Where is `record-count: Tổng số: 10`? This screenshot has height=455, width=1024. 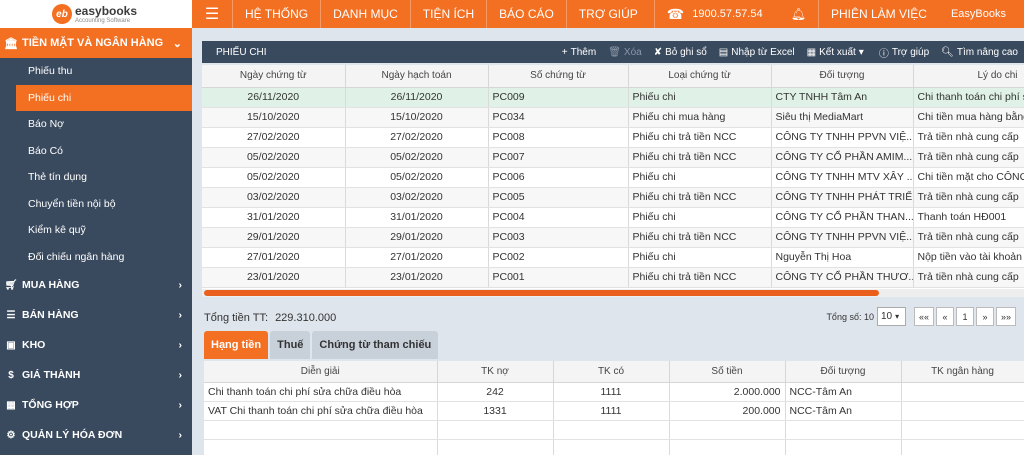 record-count: Tổng số: 10 is located at coordinates (850, 316).